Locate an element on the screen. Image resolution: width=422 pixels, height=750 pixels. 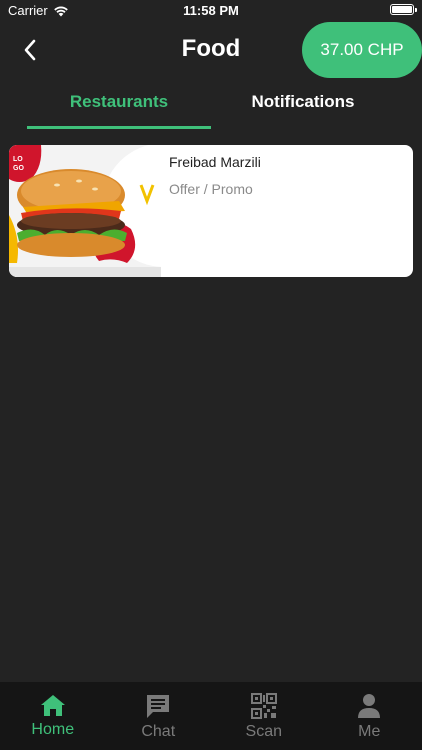
tab-notifications: Notifications is located at coordinates (303, 109).